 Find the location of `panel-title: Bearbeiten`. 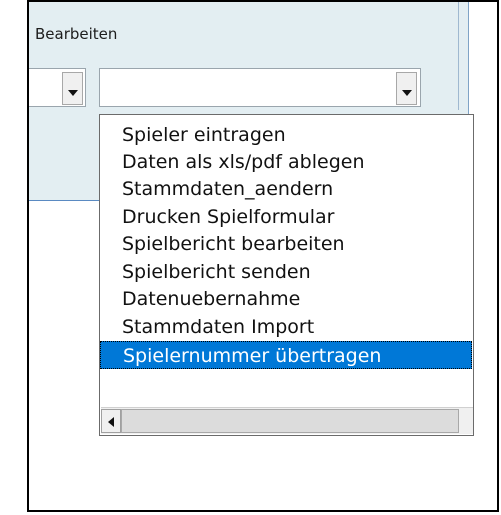

panel-title: Bearbeiten is located at coordinates (76, 34).